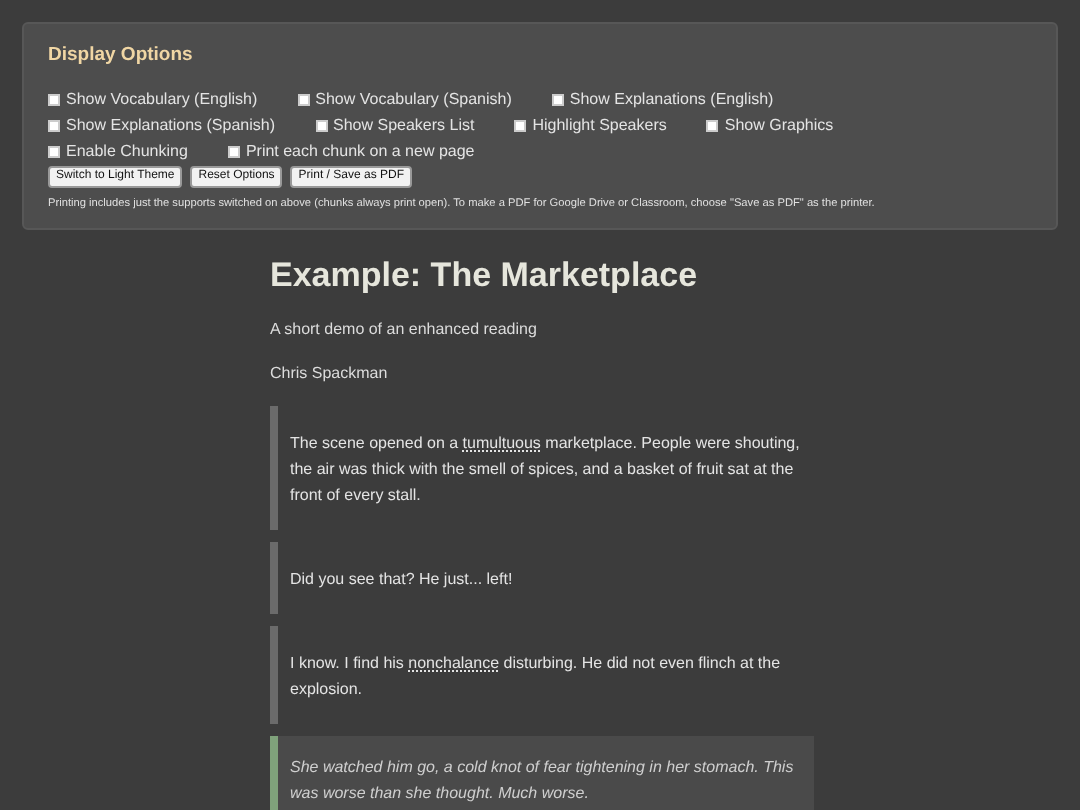  What do you see at coordinates (599, 125) in the screenshot?
I see `checkbox-label: Highlight Speakers` at bounding box center [599, 125].